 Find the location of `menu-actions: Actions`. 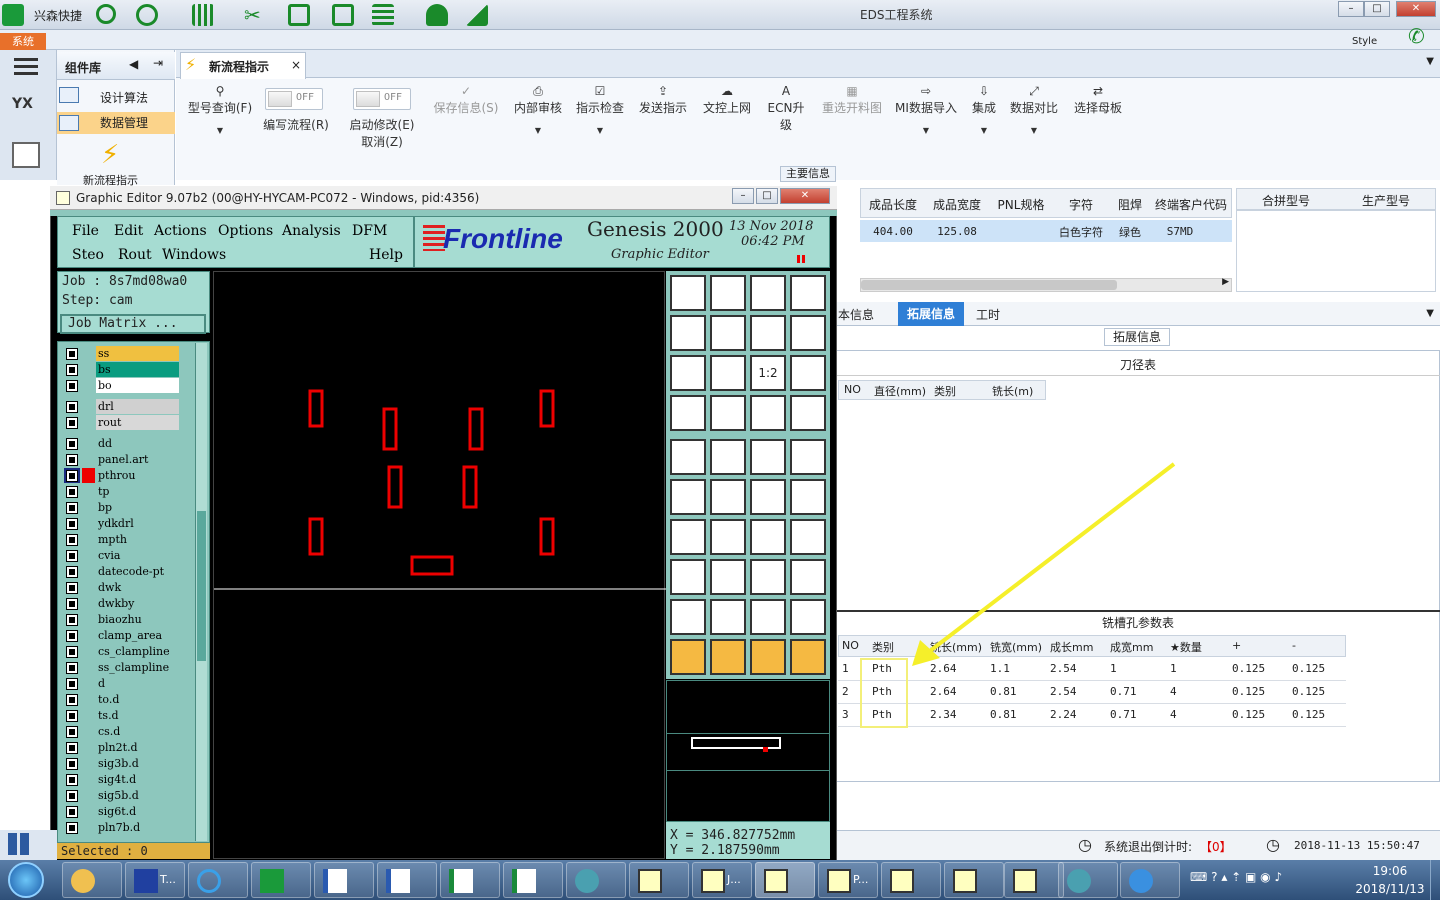

menu-actions: Actions is located at coordinates (180, 231).